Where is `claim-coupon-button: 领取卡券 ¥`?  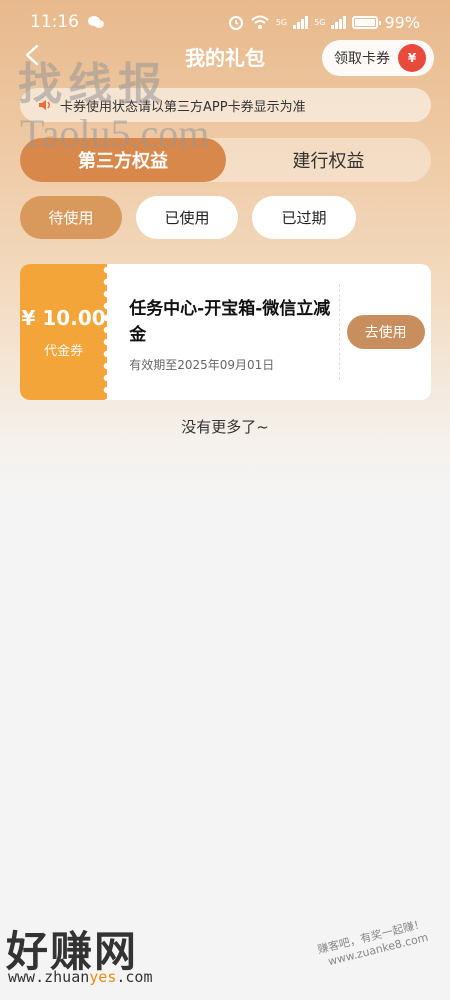
claim-coupon-button: 领取卡券 ¥ is located at coordinates (378, 58).